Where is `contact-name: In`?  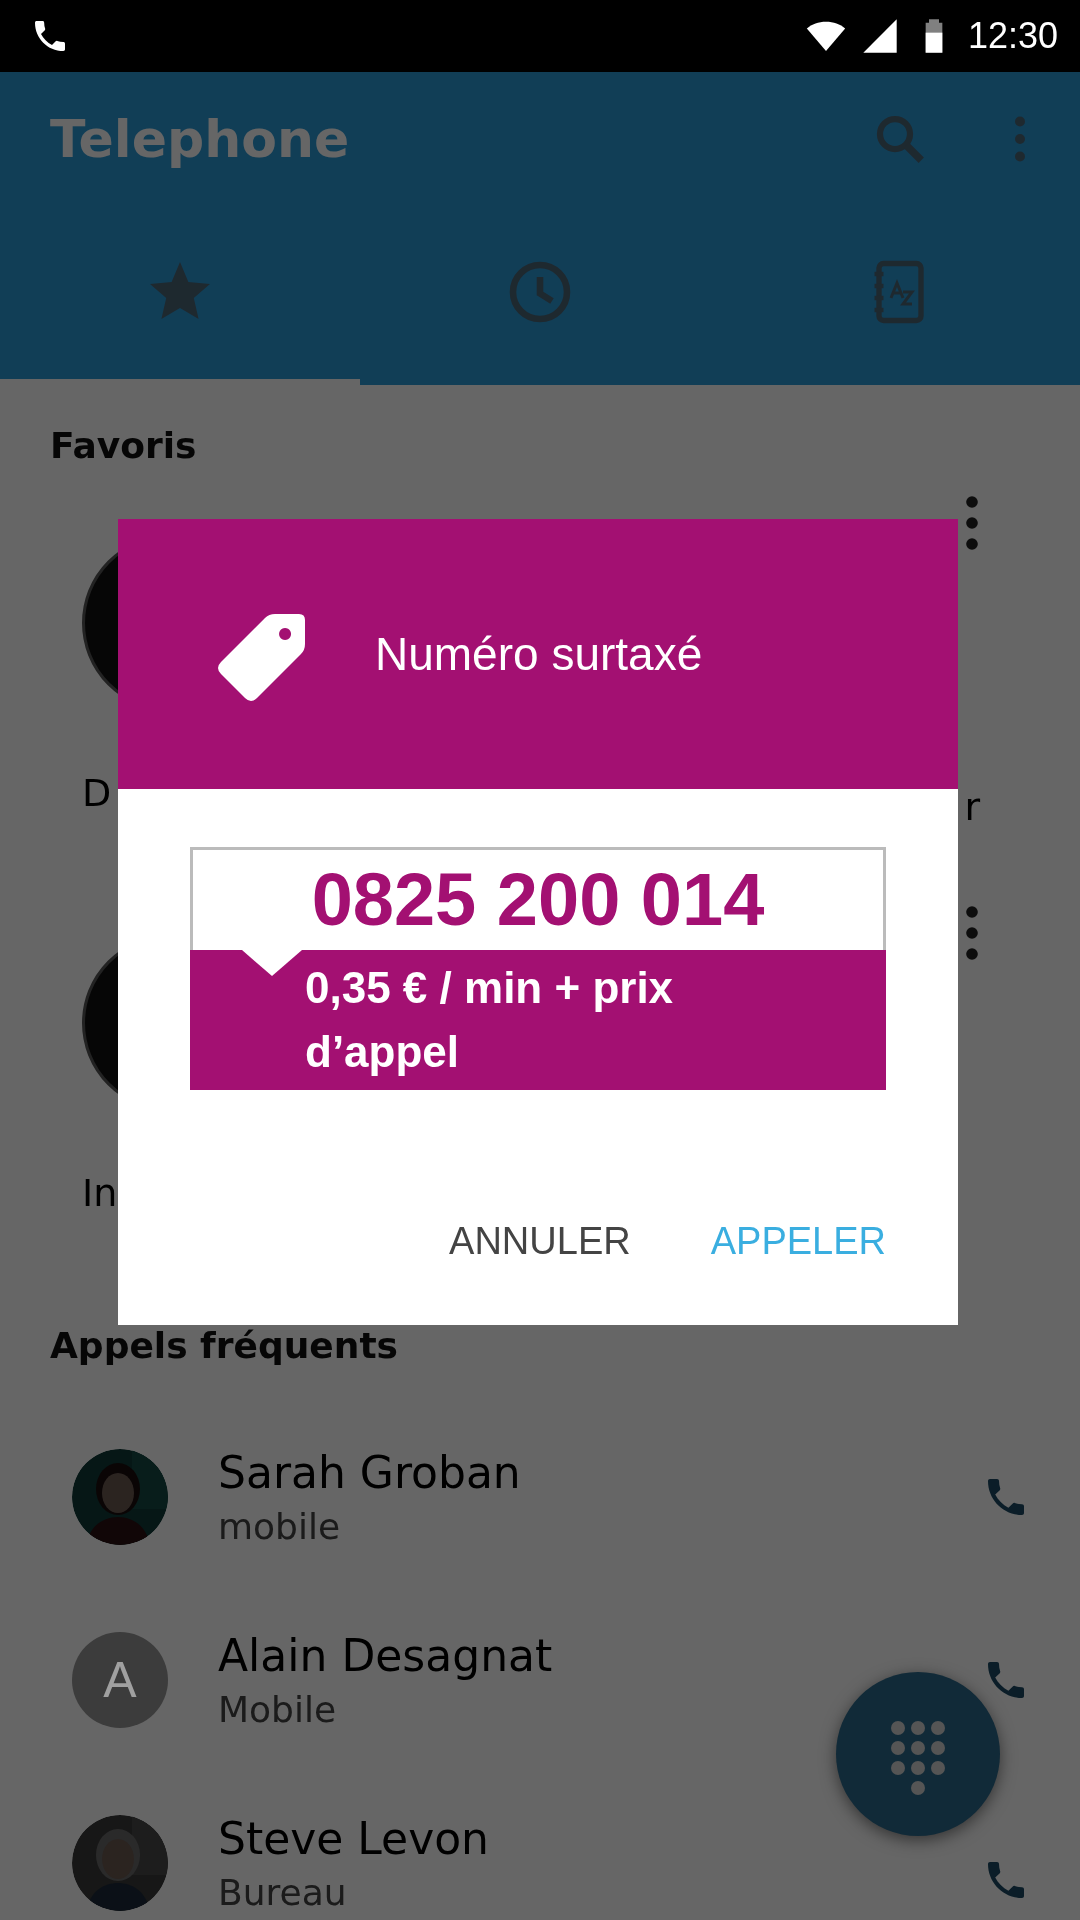
contact-name: In is located at coordinates (100, 1193).